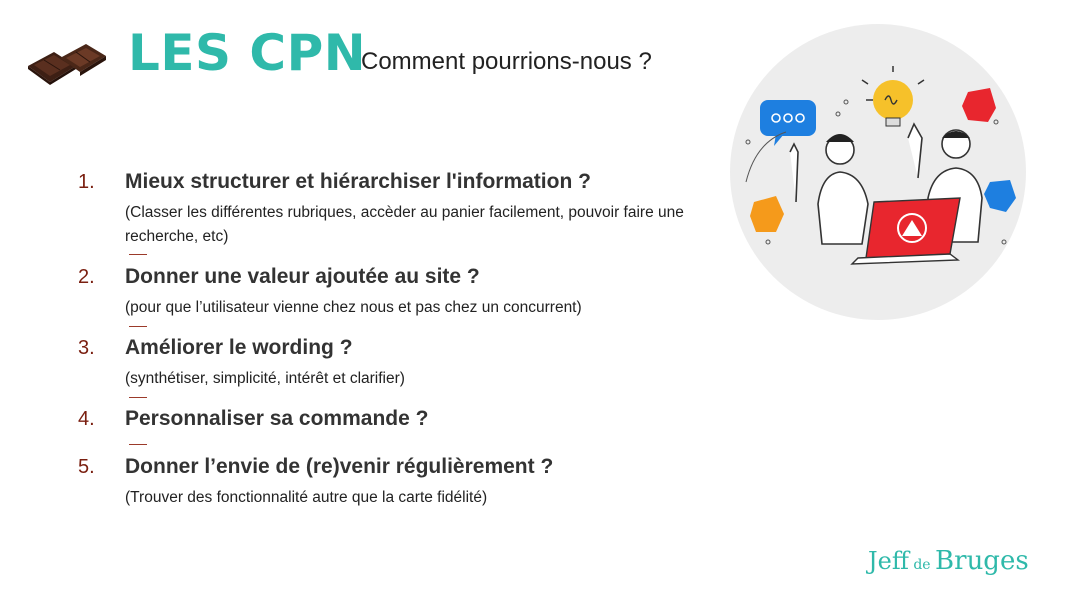  Describe the element at coordinates (86, 182) in the screenshot. I see `item-number: 1.` at that location.